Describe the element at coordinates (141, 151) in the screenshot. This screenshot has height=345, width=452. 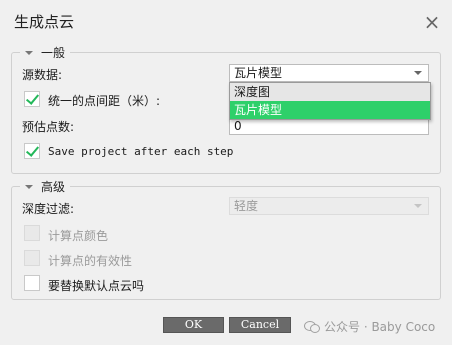
I see `save-project-label: Save project after each step` at that location.